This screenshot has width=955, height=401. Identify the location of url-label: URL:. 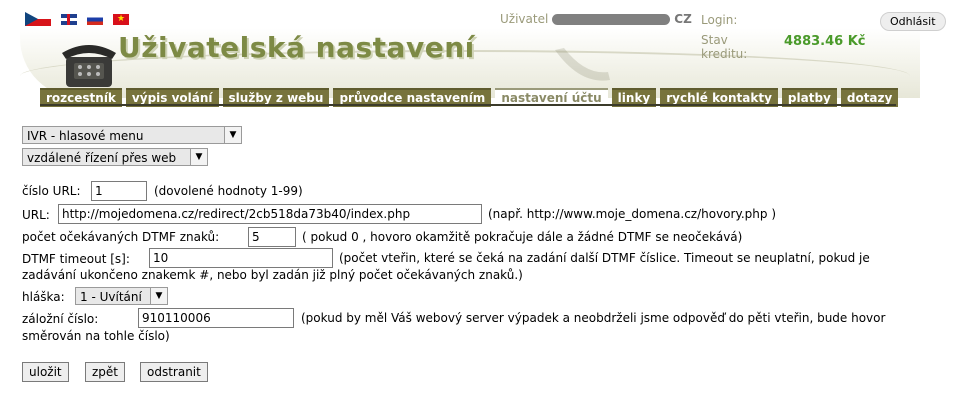
(36, 215).